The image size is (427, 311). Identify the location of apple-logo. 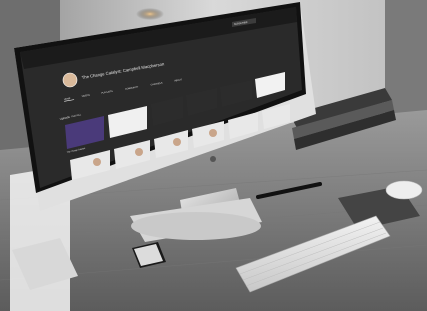
(213, 159).